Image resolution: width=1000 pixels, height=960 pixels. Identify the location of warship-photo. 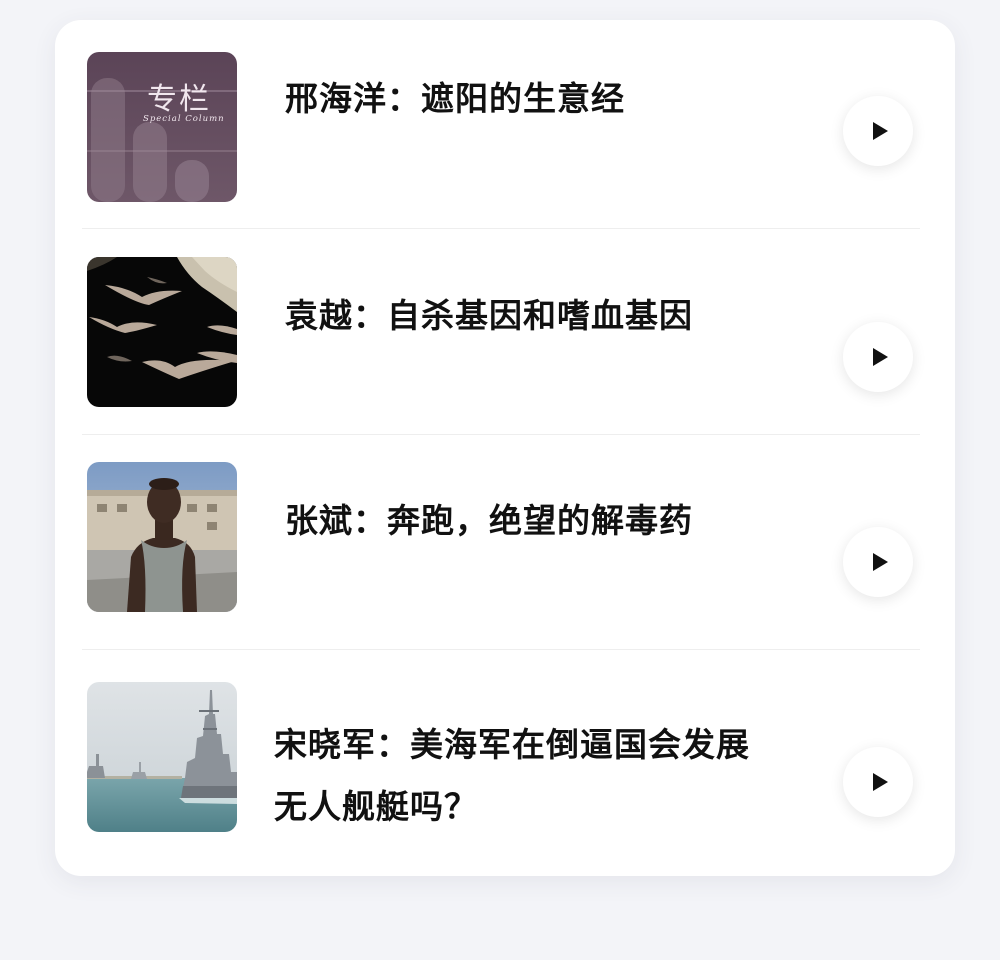
(162, 757).